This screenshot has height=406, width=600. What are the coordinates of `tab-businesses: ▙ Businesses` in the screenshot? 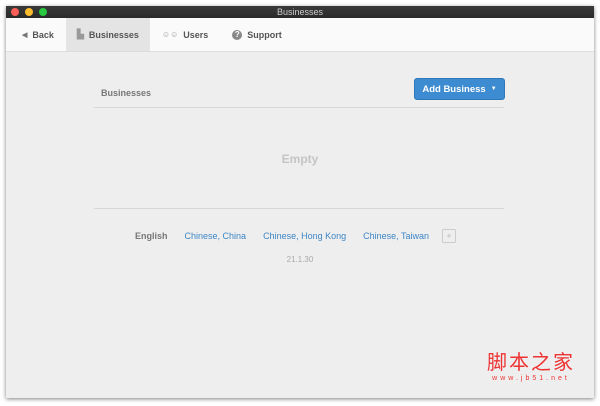 It's located at (107, 34).